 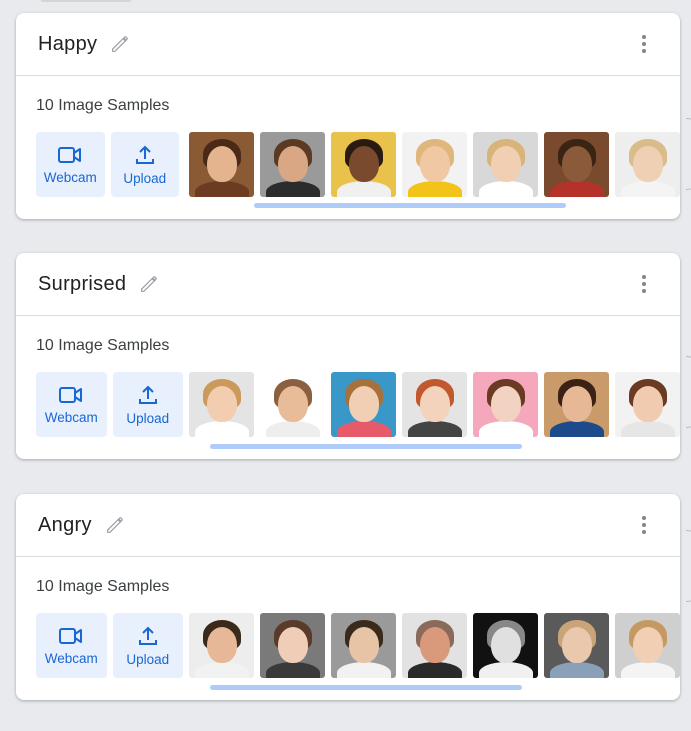 I want to click on class-name: Happy, so click(x=67, y=44).